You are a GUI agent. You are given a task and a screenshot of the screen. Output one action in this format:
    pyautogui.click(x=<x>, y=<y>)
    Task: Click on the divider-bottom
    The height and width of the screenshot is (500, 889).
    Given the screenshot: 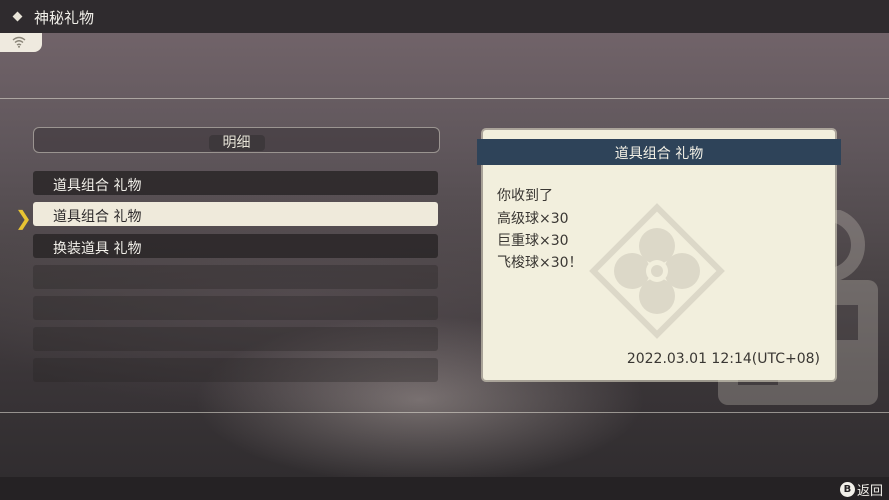 What is the action you would take?
    pyautogui.click(x=444, y=412)
    